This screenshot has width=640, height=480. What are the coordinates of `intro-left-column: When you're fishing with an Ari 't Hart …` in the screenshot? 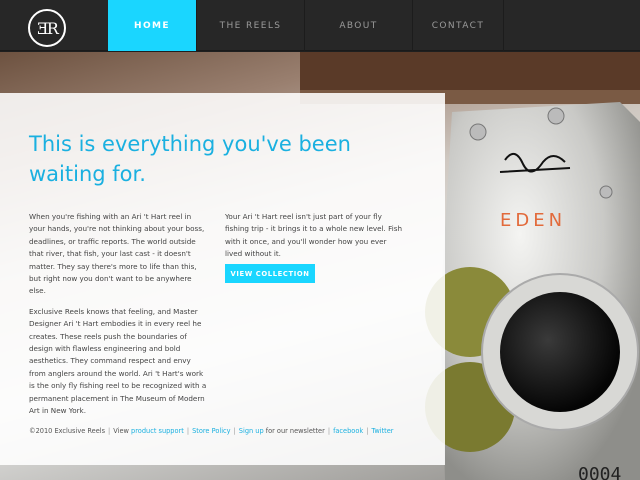 It's located at (118, 318).